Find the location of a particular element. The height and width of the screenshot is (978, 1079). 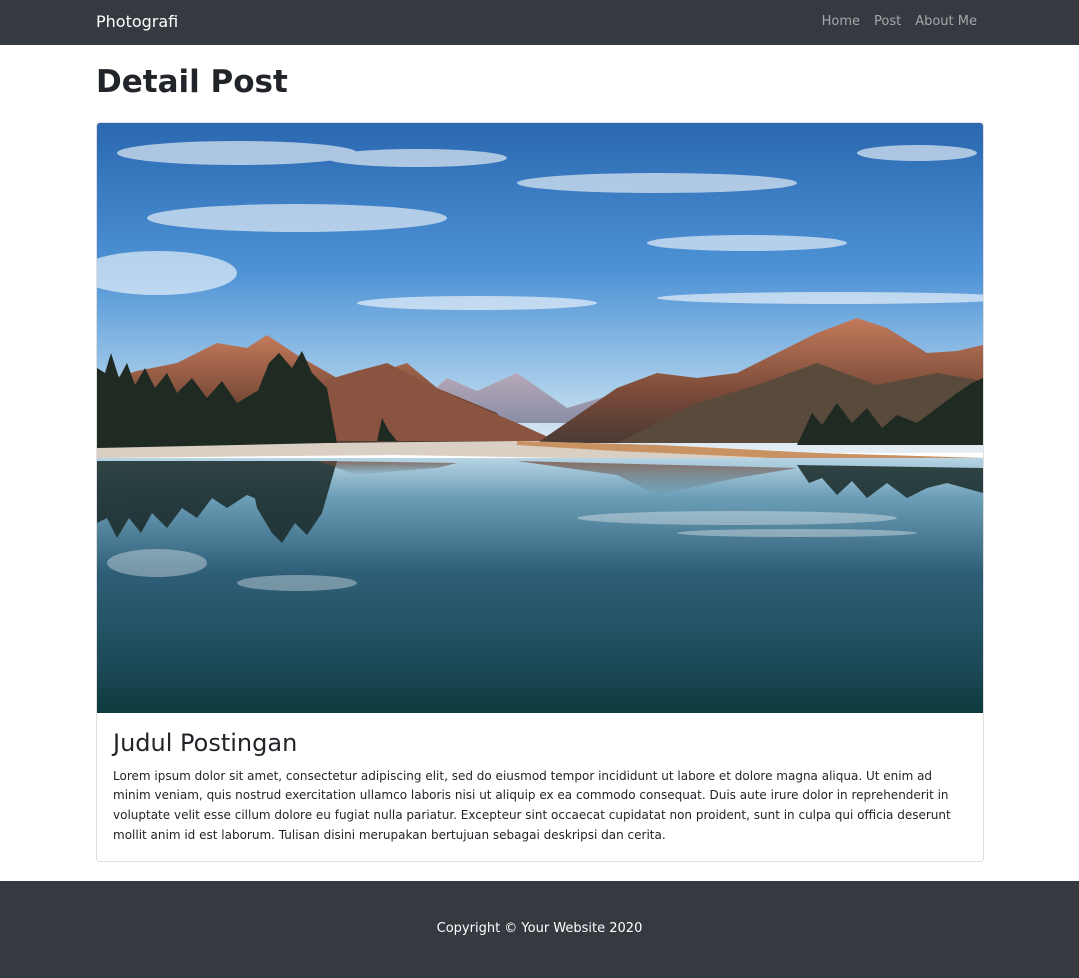

post-title: Judul Postingan is located at coordinates (205, 743).